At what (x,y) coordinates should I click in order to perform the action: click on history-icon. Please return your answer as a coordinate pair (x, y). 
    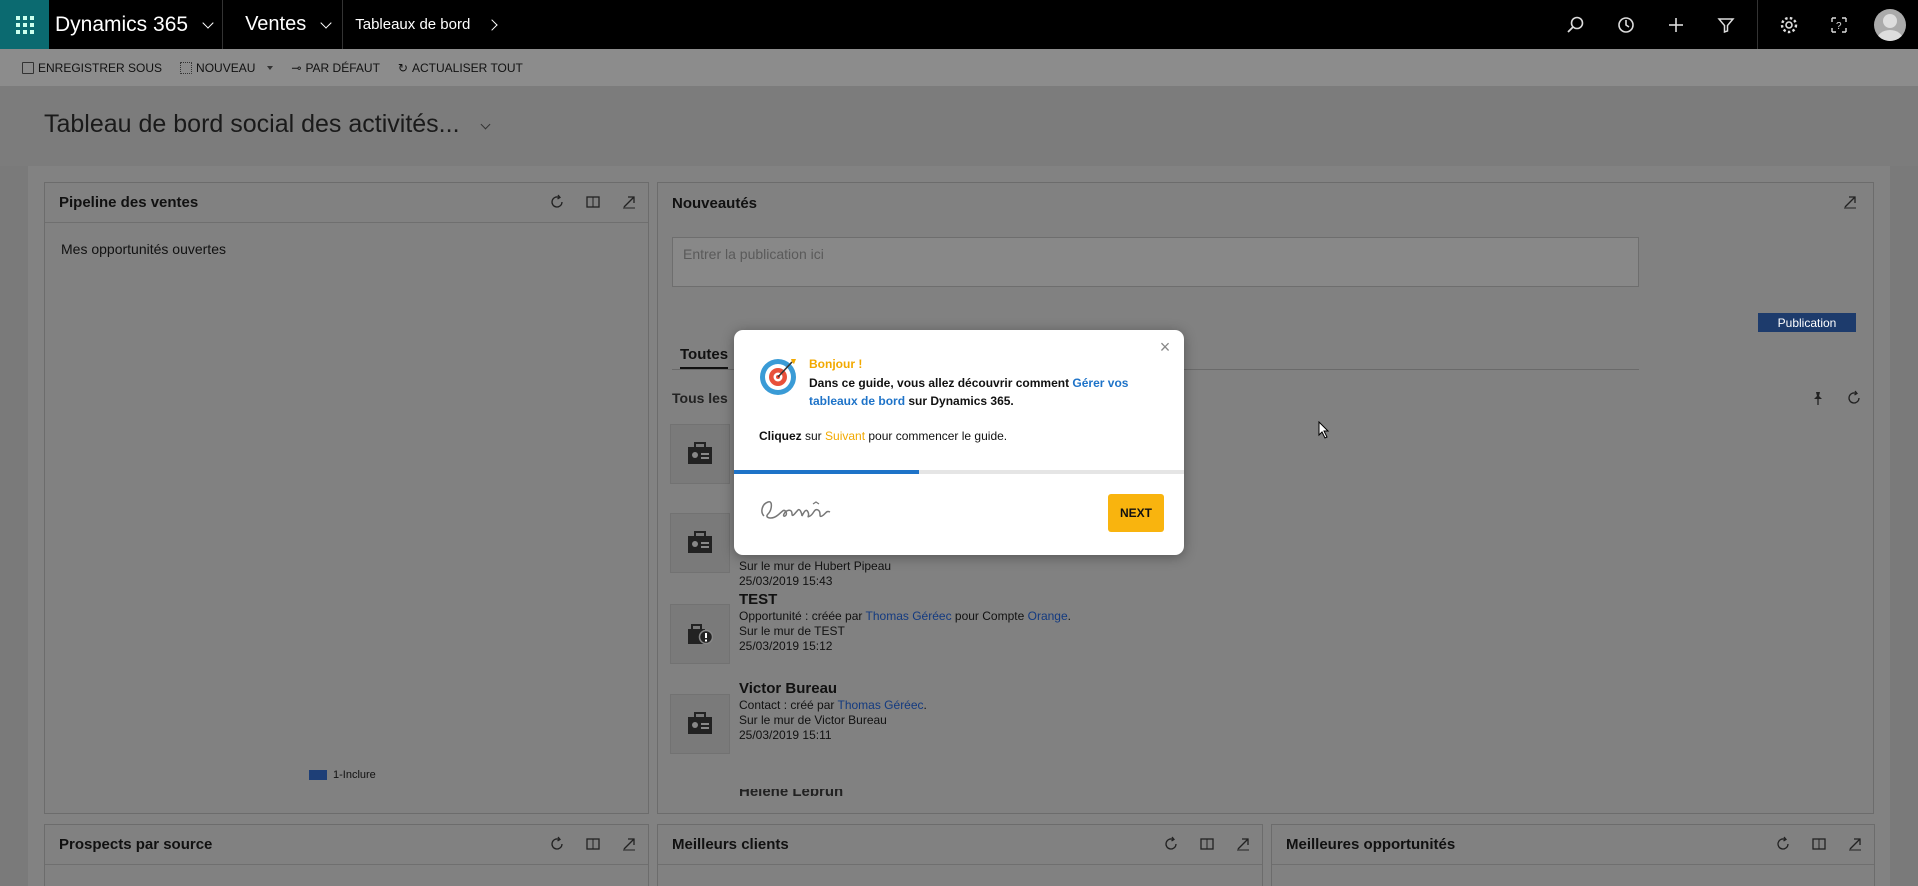
    Looking at the image, I should click on (1626, 24).